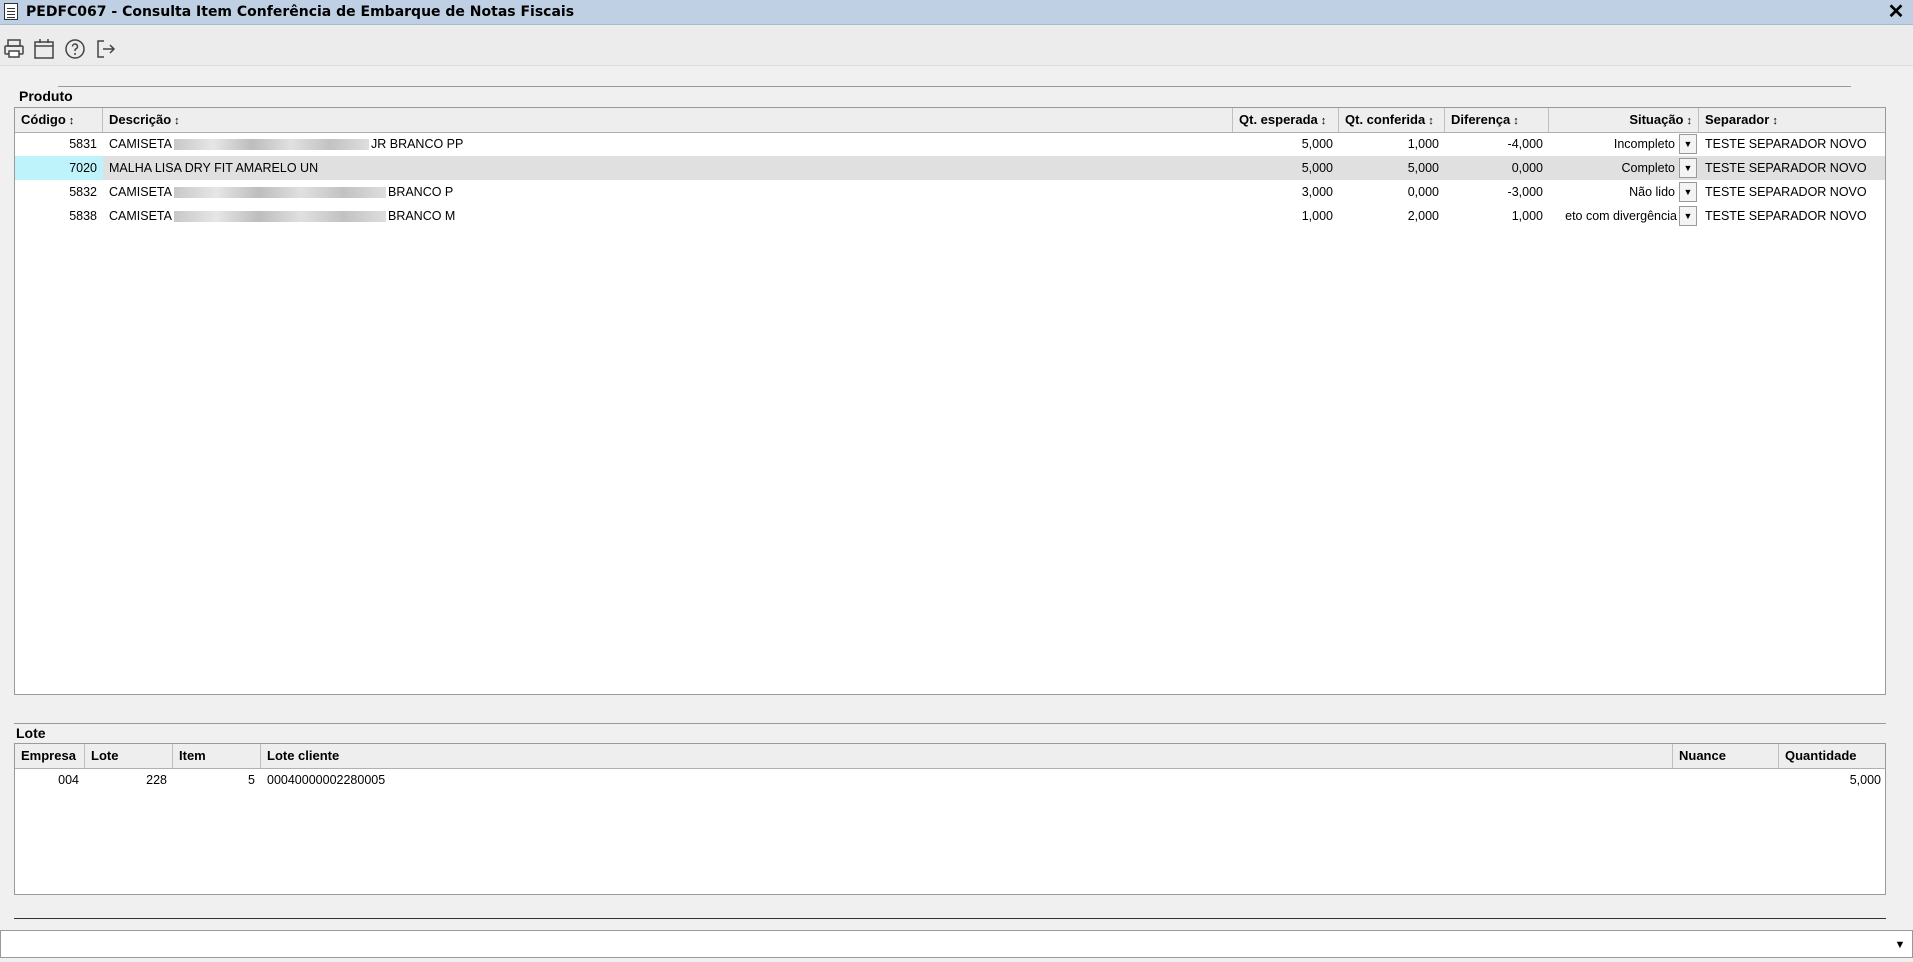  What do you see at coordinates (59, 168) in the screenshot?
I see `cell-codigo: 7020` at bounding box center [59, 168].